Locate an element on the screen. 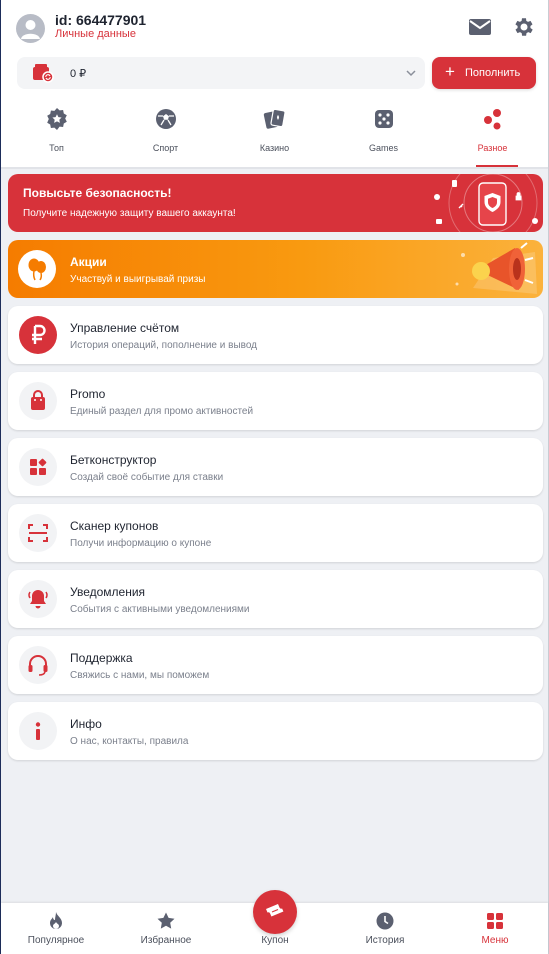  ticket-icon is located at coordinates (275, 910).